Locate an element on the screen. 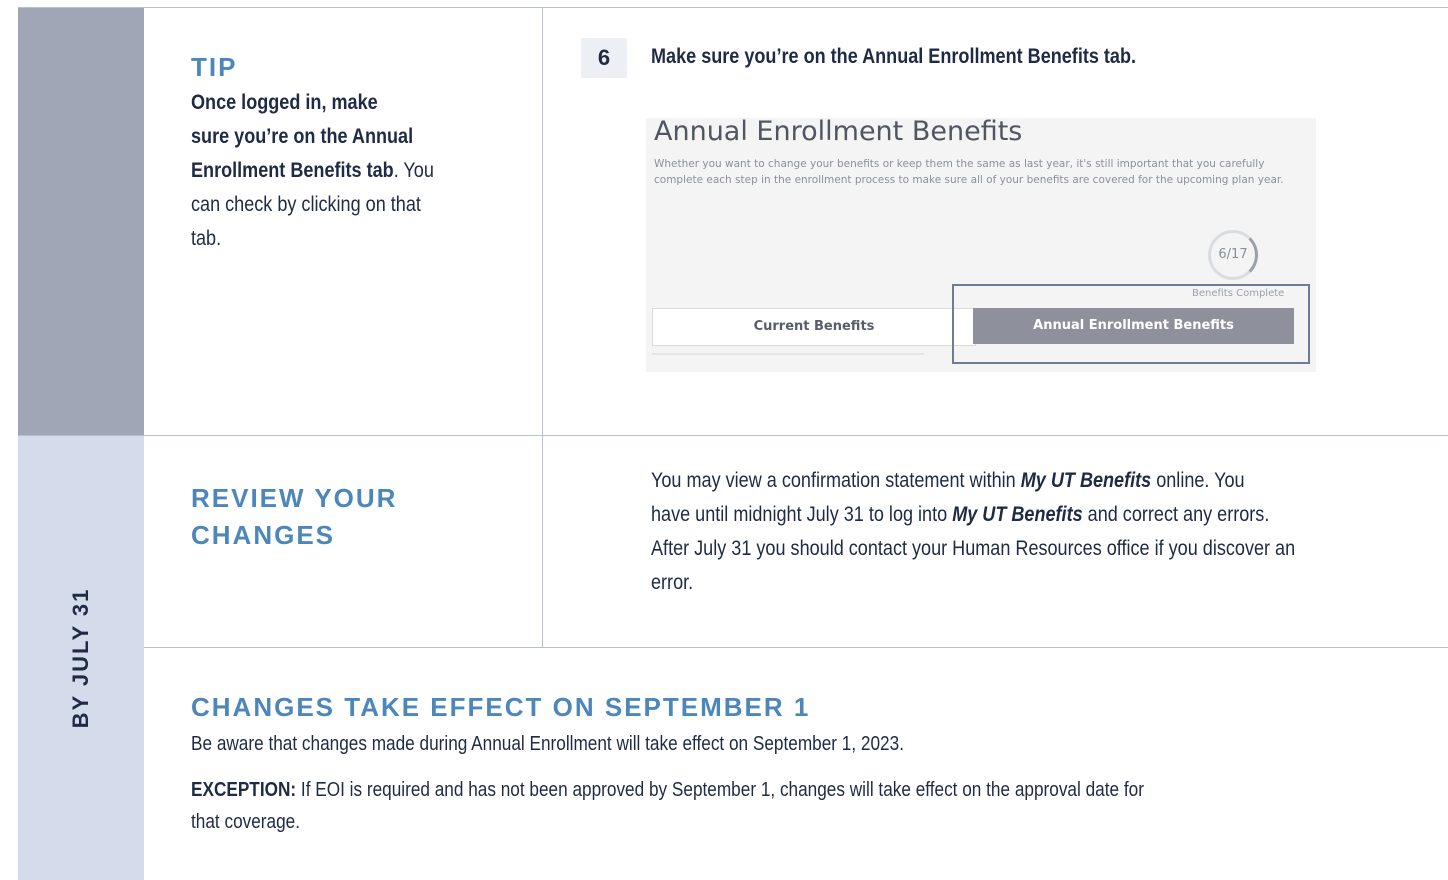 The image size is (1448, 880). sidebar-top-block is located at coordinates (81, 222).